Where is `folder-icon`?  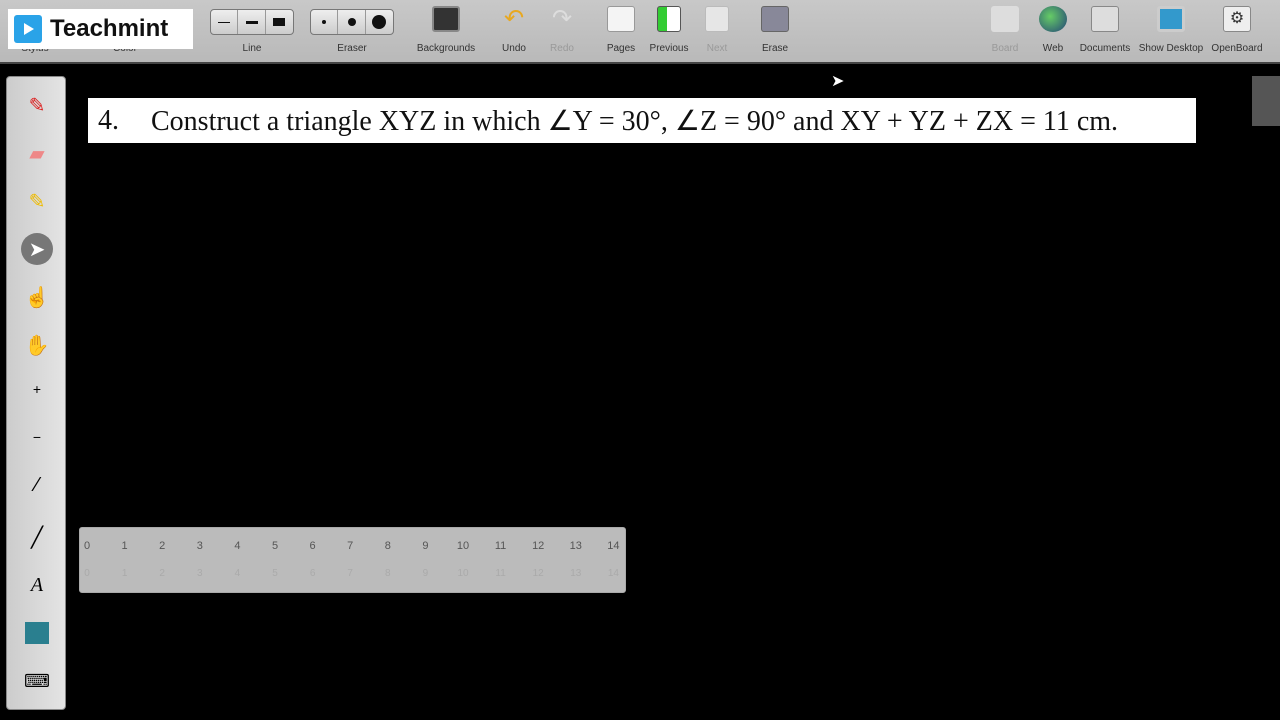
folder-icon is located at coordinates (1105, 19).